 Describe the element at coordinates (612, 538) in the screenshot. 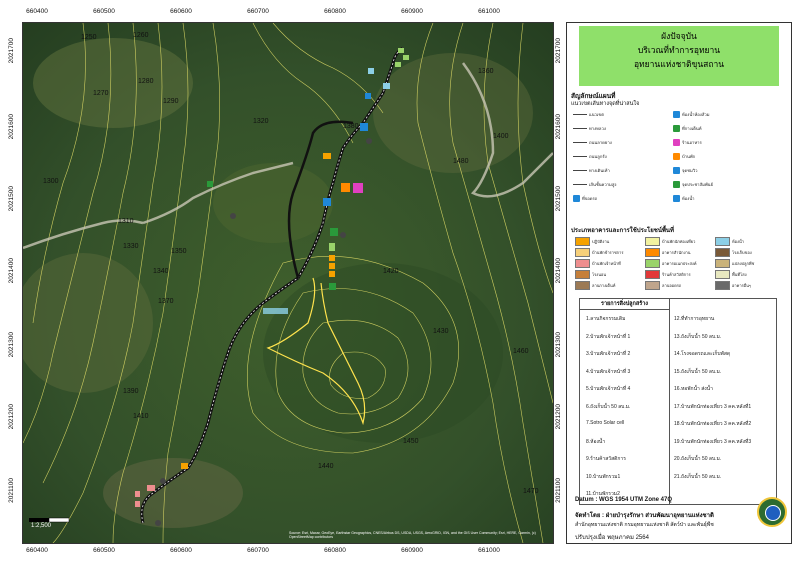

I see `updated-label: ปรับปรุงเมื่อ พฤษภาคม 2564` at that location.